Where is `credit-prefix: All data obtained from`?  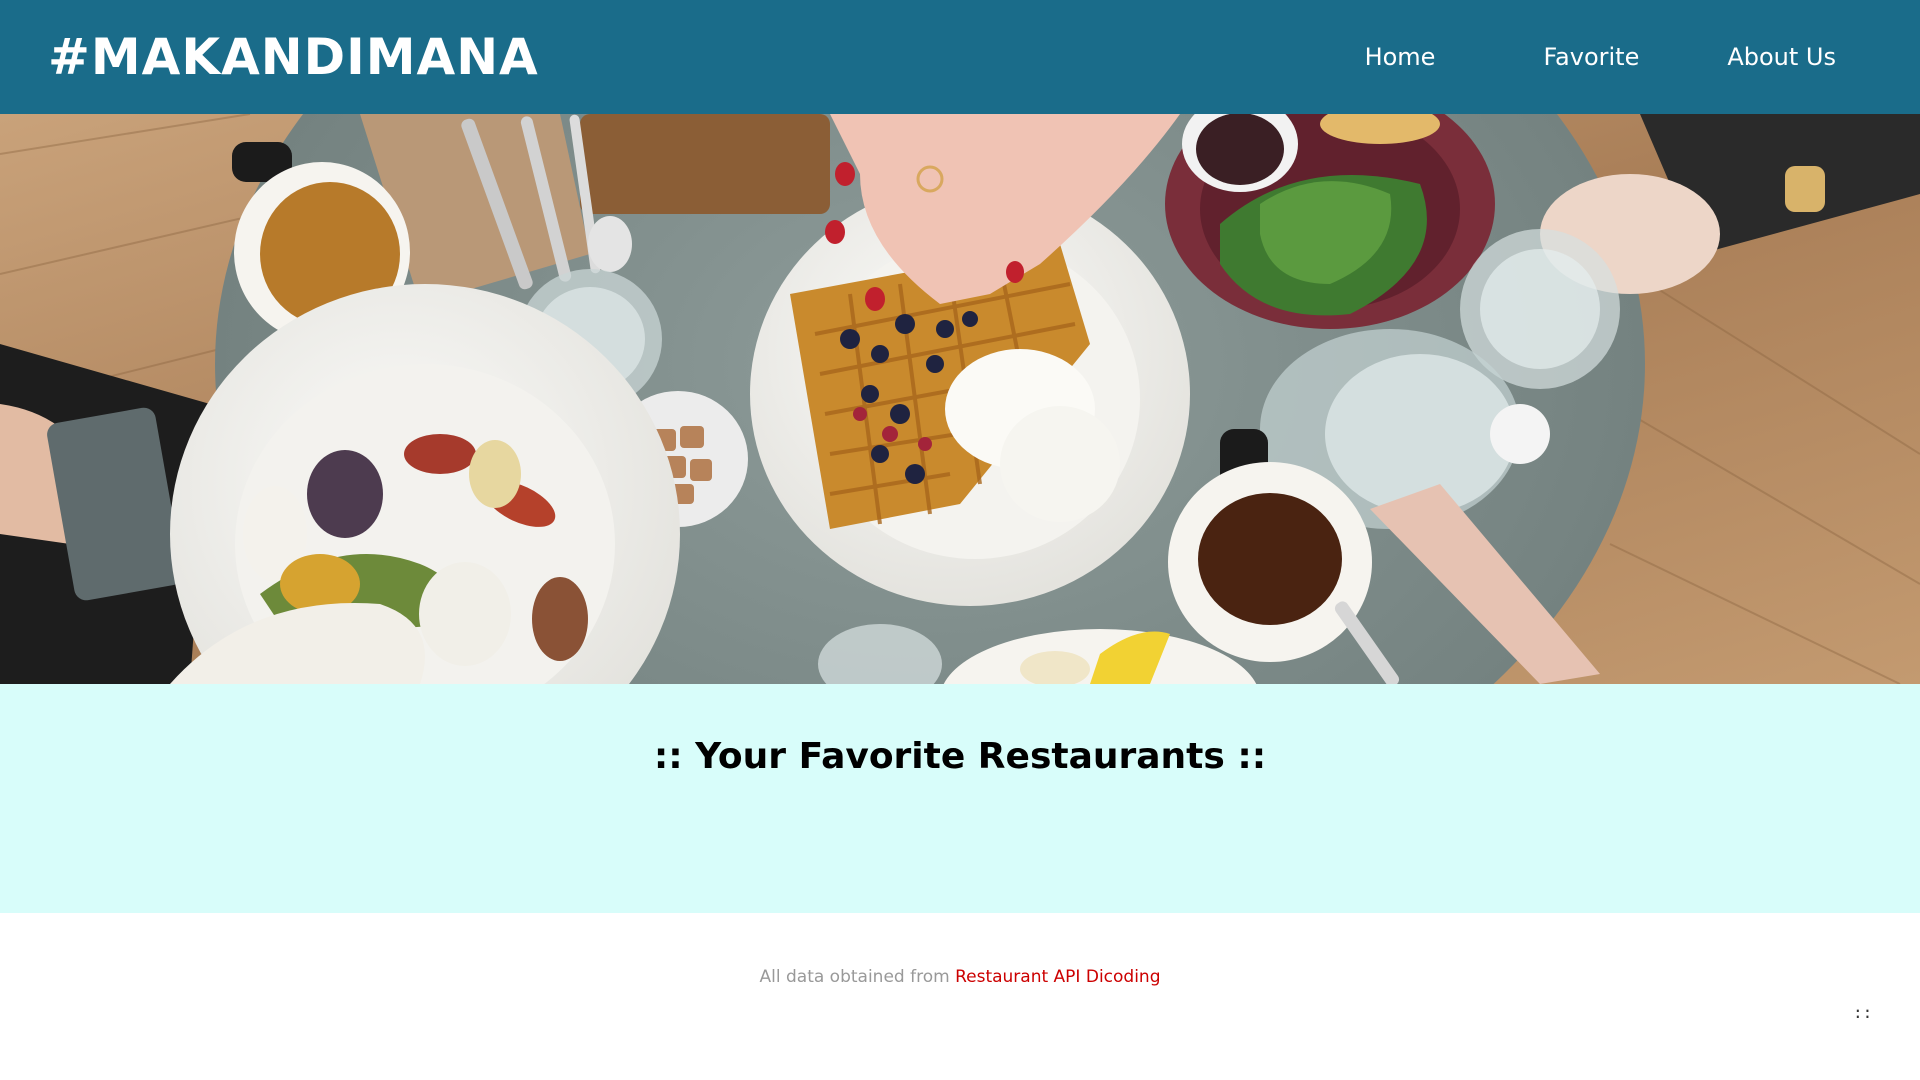 credit-prefix: All data obtained from is located at coordinates (854, 977).